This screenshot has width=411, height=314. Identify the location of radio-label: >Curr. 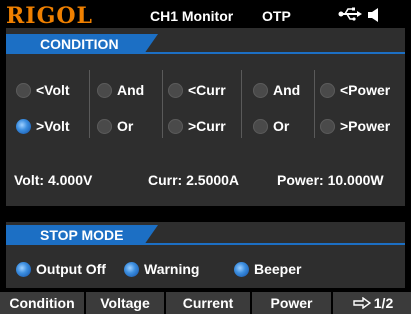
(207, 126).